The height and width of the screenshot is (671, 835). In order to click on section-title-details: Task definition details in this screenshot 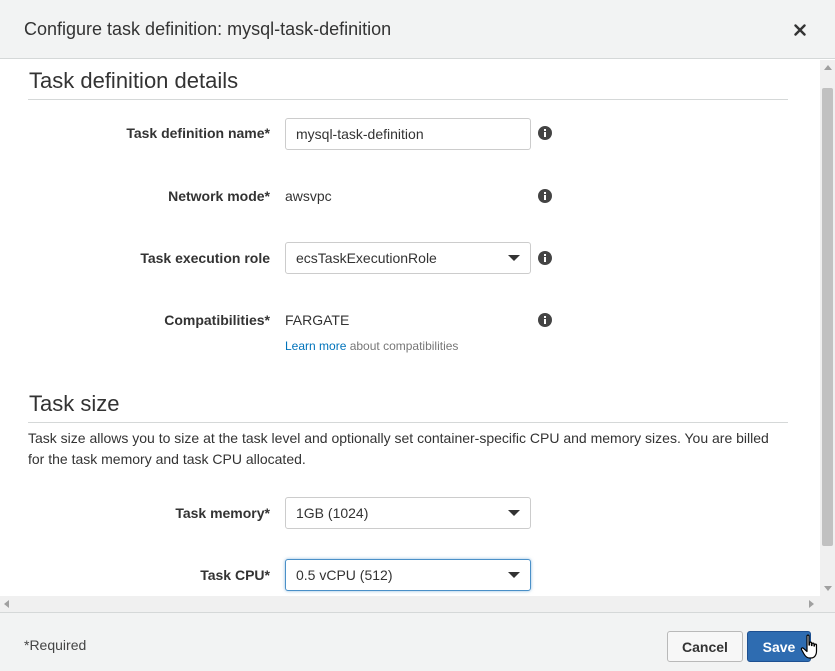, I will do `click(134, 80)`.